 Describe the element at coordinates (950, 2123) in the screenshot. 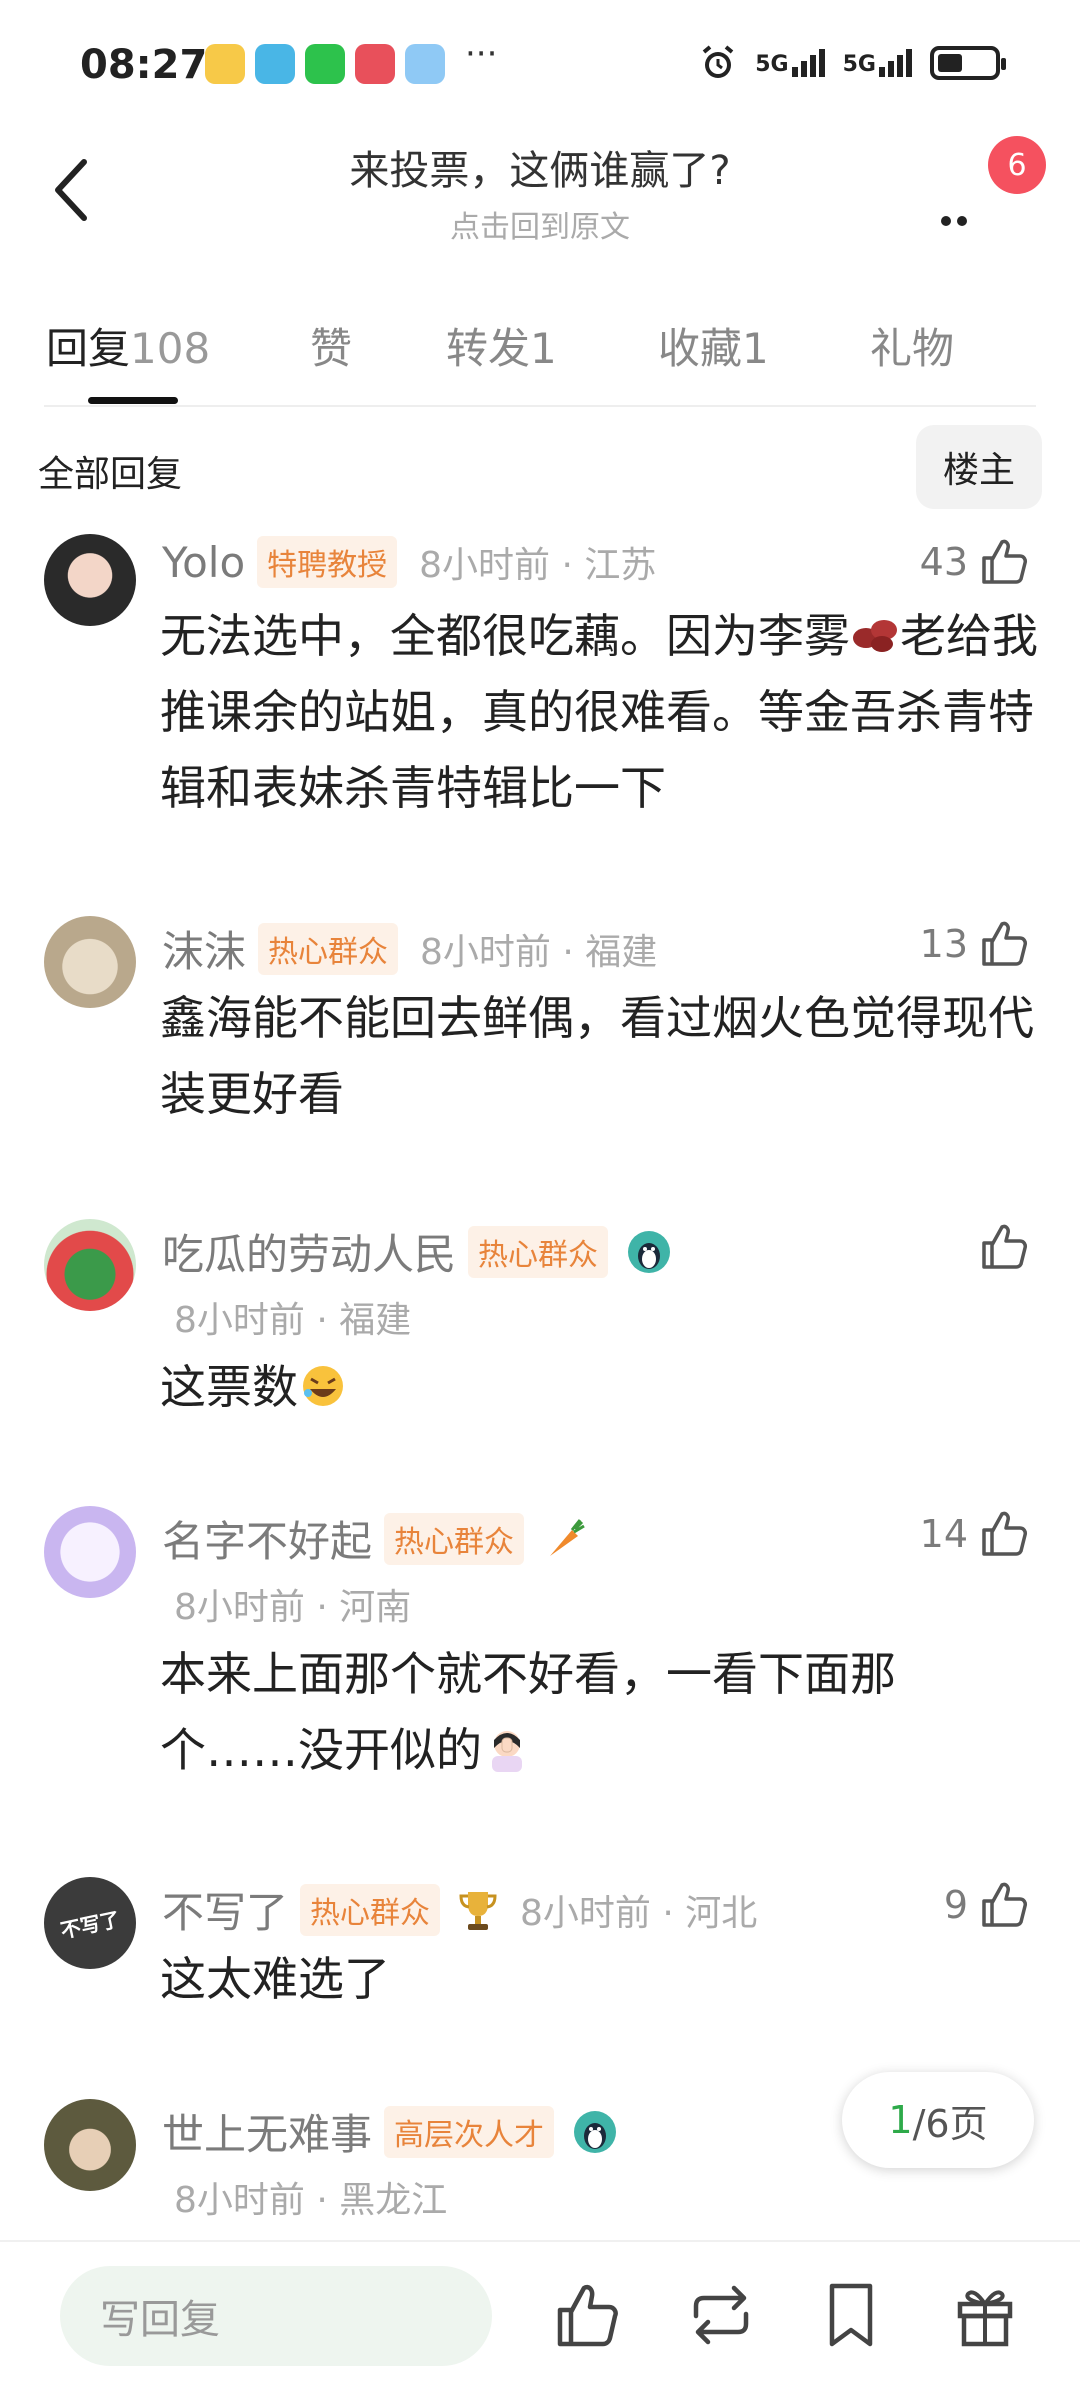

I see `page-total: /6页` at that location.